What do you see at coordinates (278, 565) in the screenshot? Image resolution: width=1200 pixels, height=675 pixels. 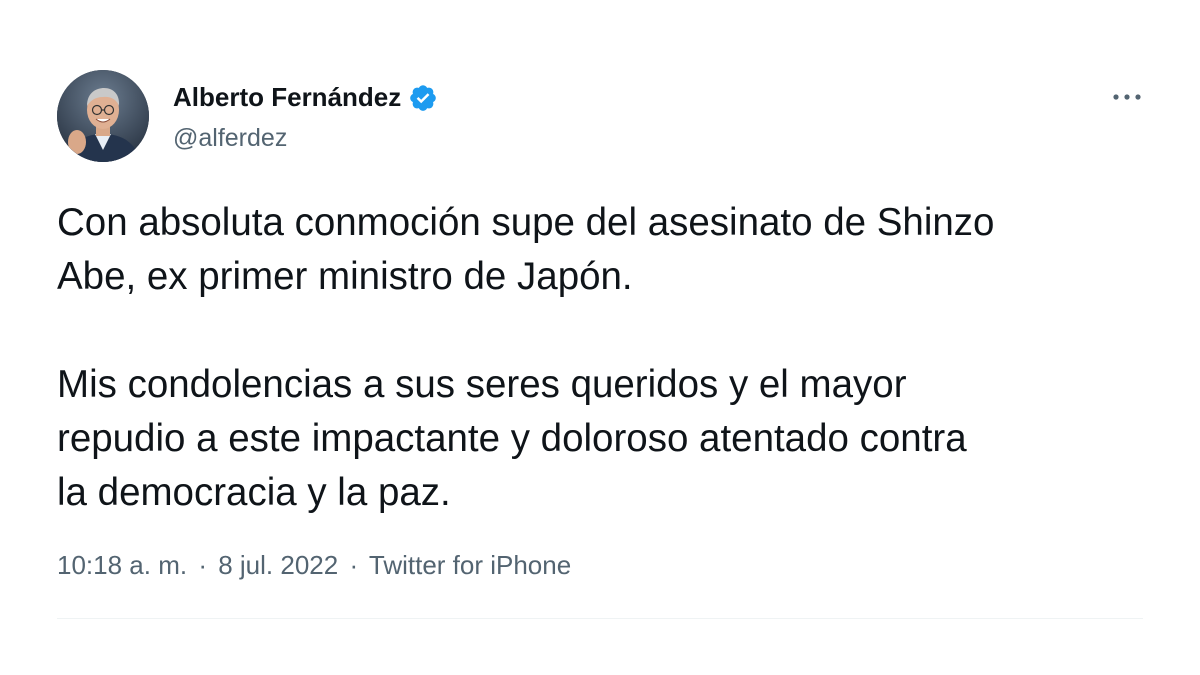 I see `tweet-date: 8 jul. 2022` at bounding box center [278, 565].